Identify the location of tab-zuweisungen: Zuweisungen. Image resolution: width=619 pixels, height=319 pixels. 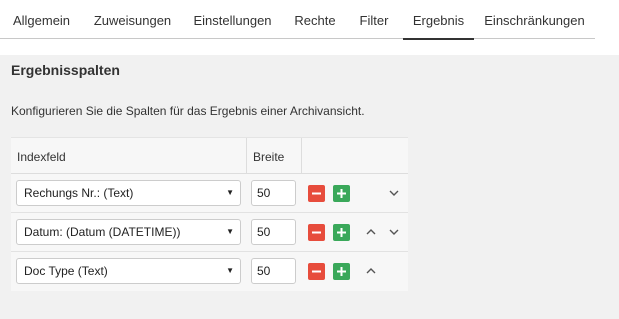
(132, 19).